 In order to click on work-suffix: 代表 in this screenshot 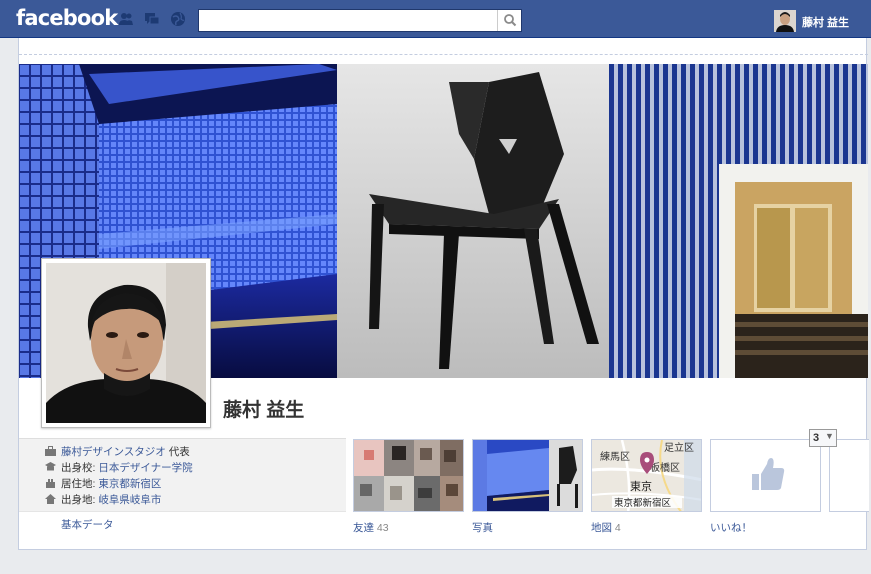, I will do `click(177, 452)`.